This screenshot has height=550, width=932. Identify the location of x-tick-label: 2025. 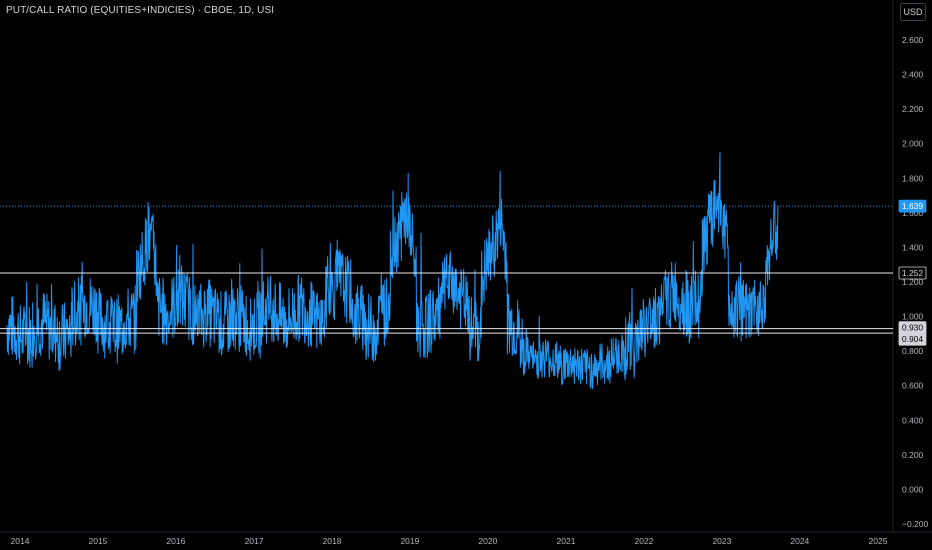
(878, 541).